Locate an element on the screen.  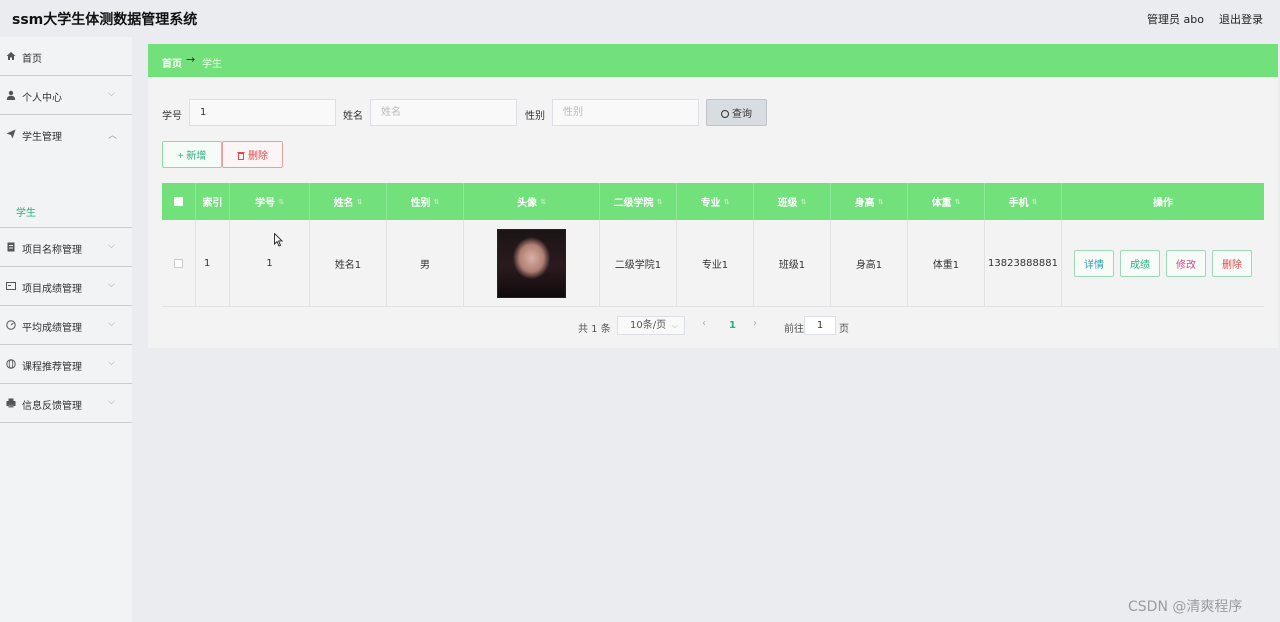
cell-student-no: 1 is located at coordinates (270, 263).